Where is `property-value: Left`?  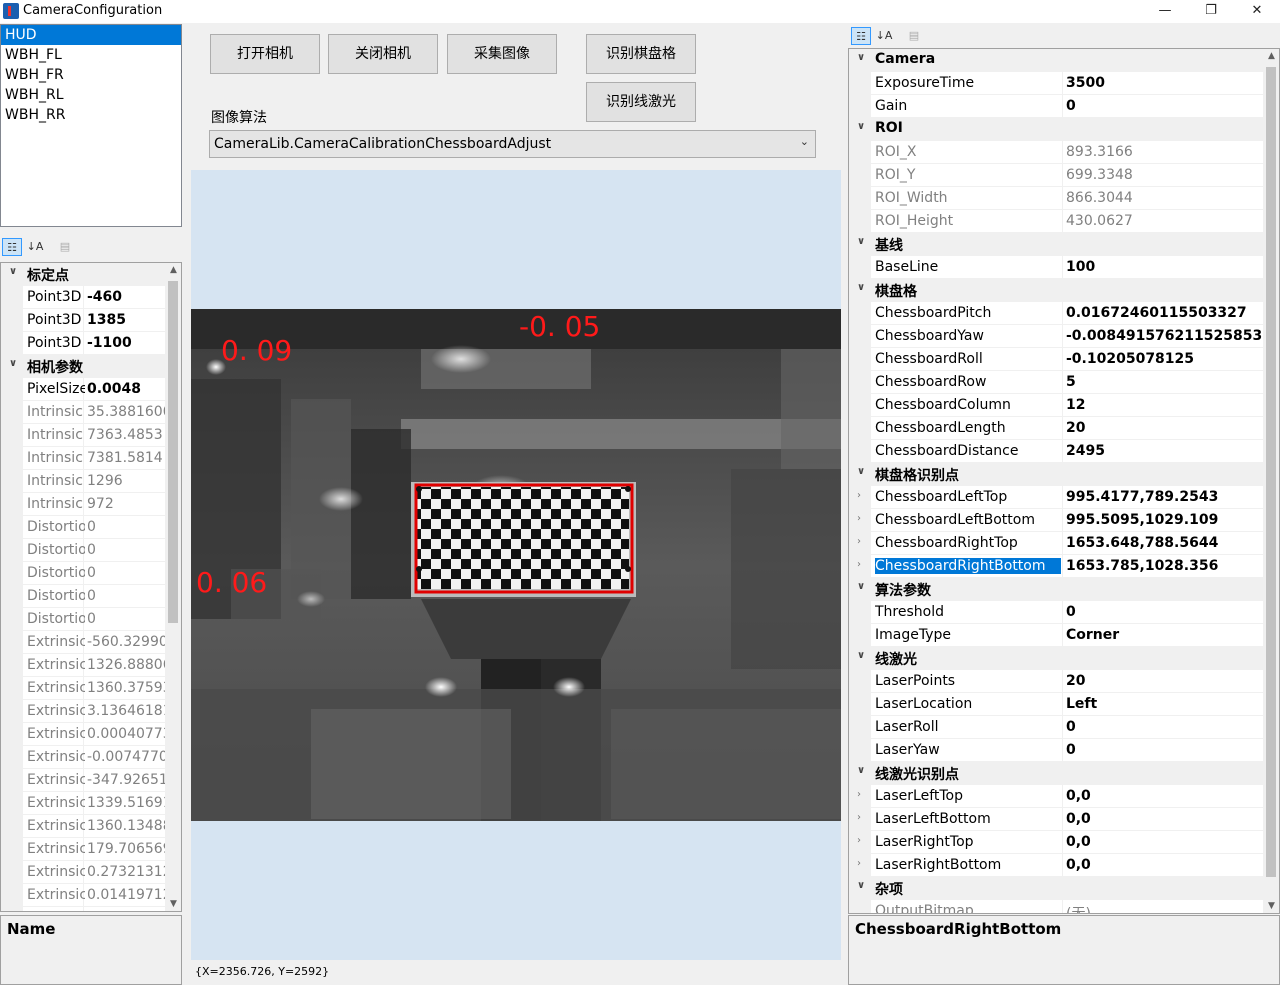 property-value: Left is located at coordinates (1164, 704).